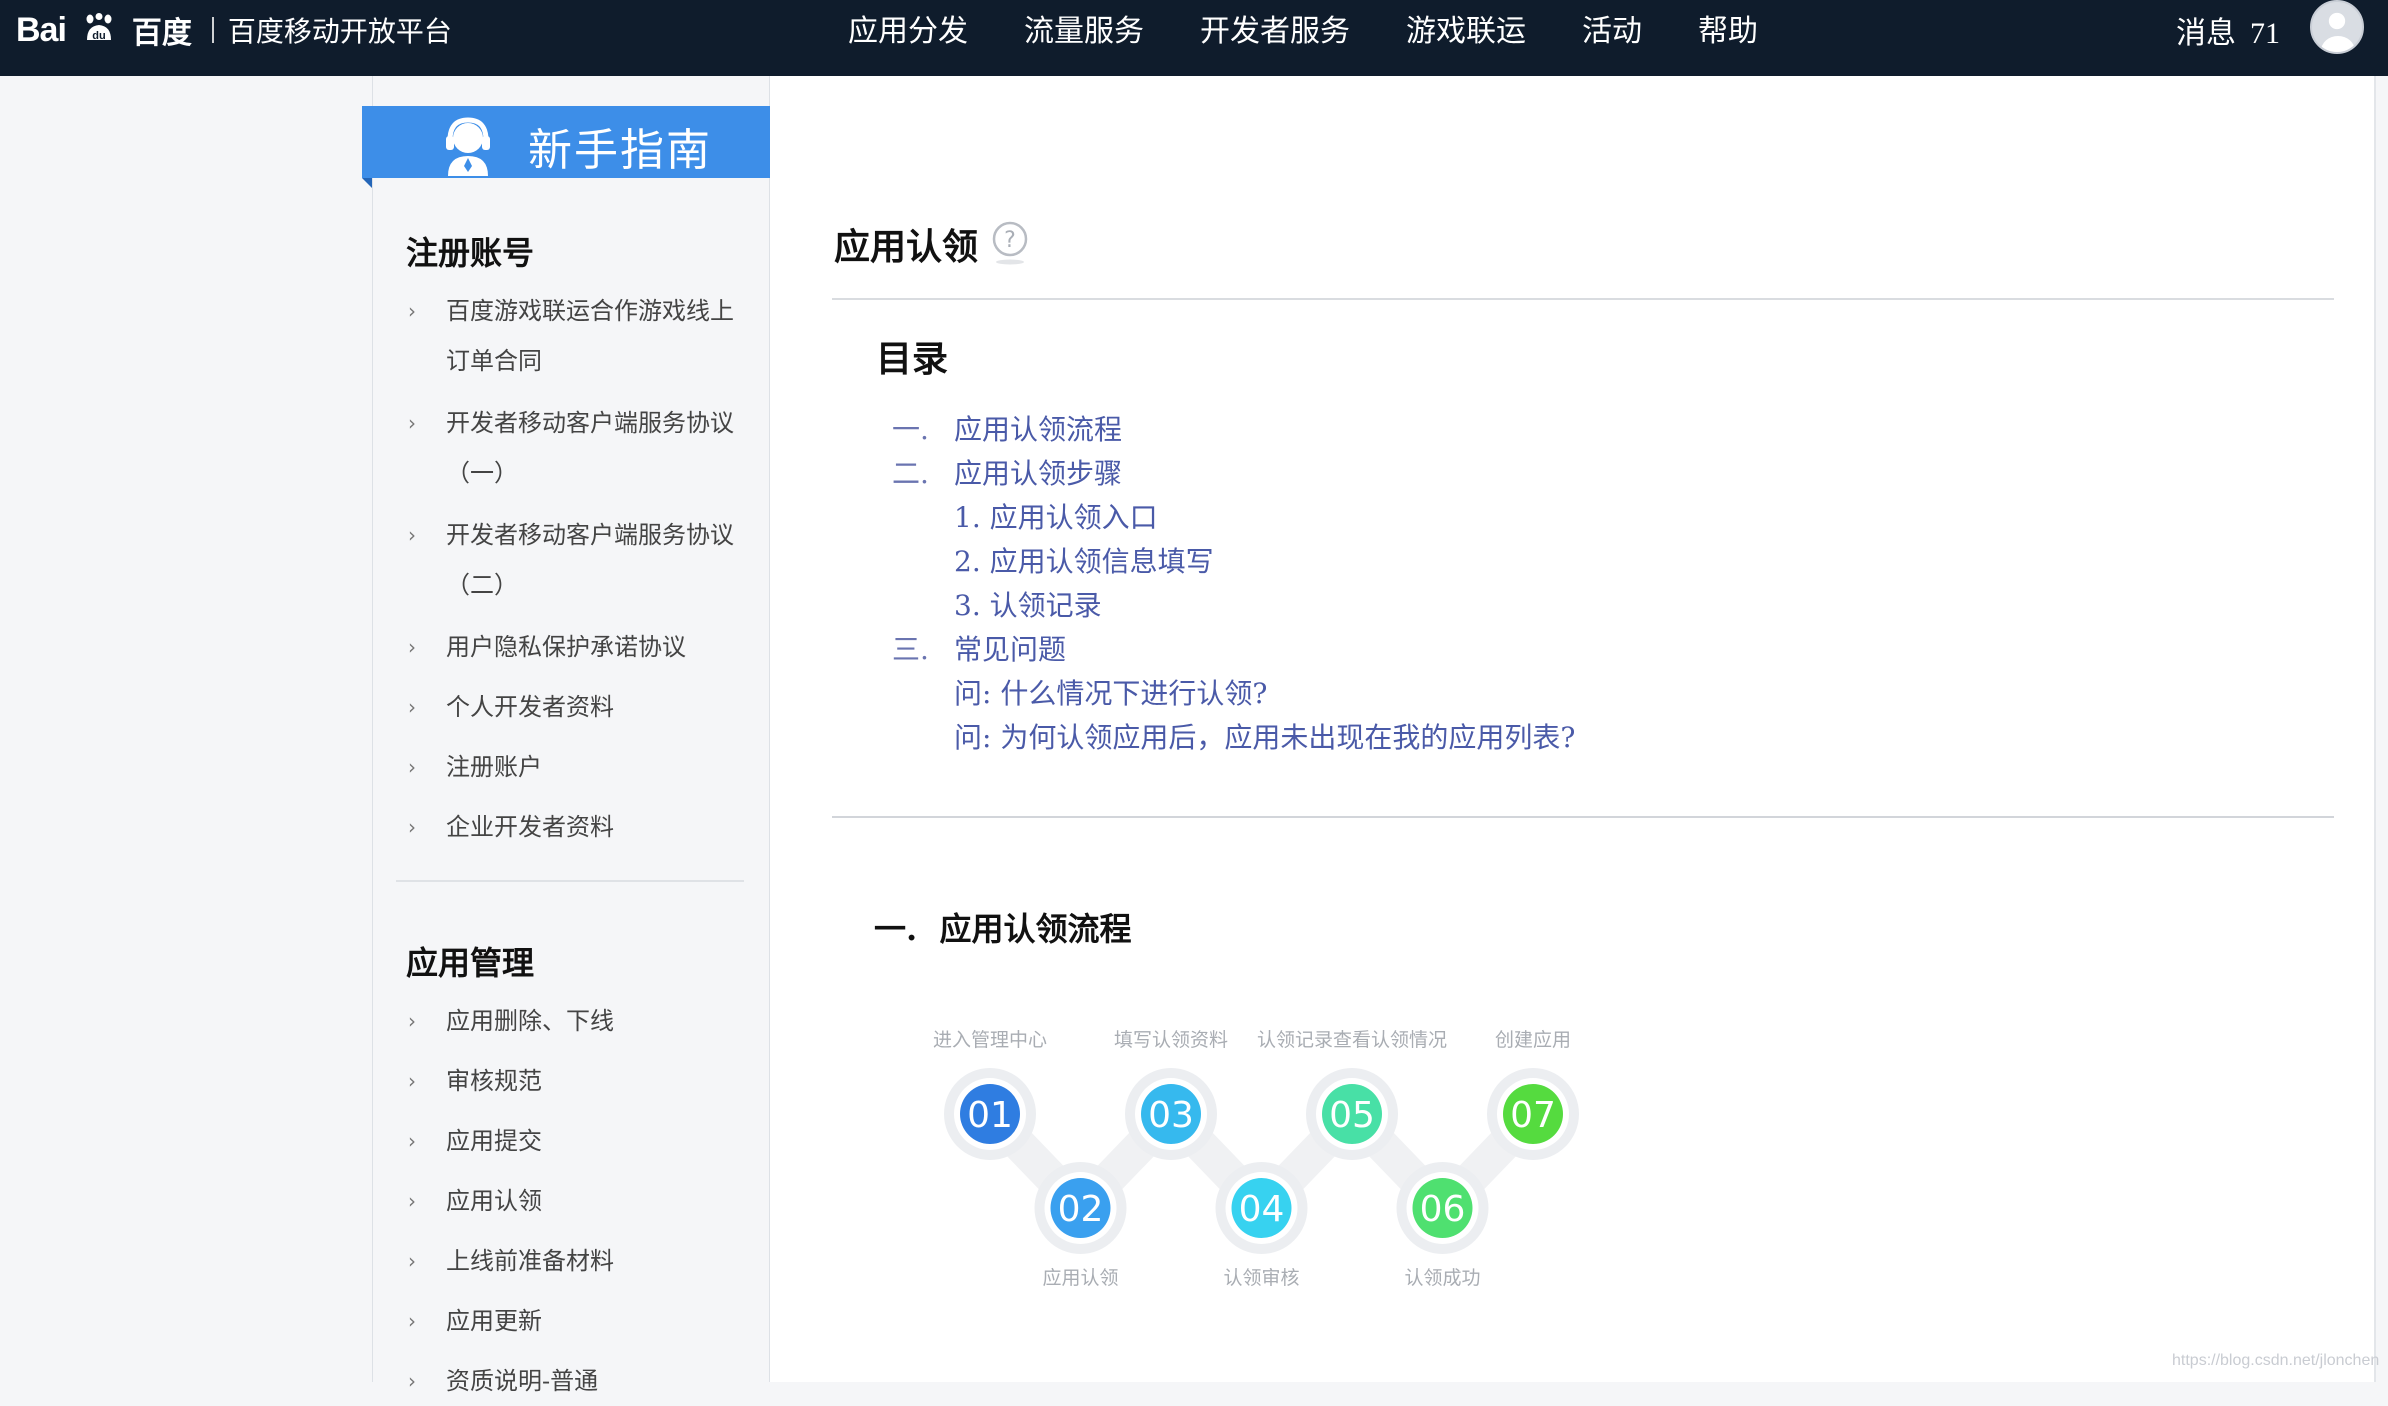 Image resolution: width=2388 pixels, height=1406 pixels. Describe the element at coordinates (1084, 28) in the screenshot. I see `nav-item-traffic-service: 流量服务` at that location.